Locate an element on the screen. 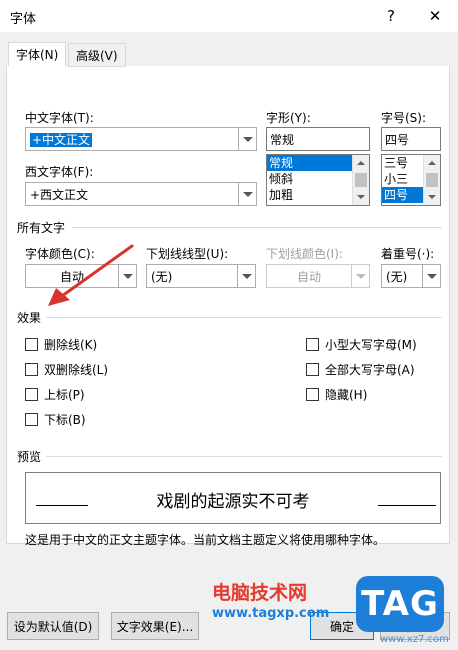 The width and height of the screenshot is (458, 650). double-strikethrough-checkbox: 双删除线(L) is located at coordinates (66, 369).